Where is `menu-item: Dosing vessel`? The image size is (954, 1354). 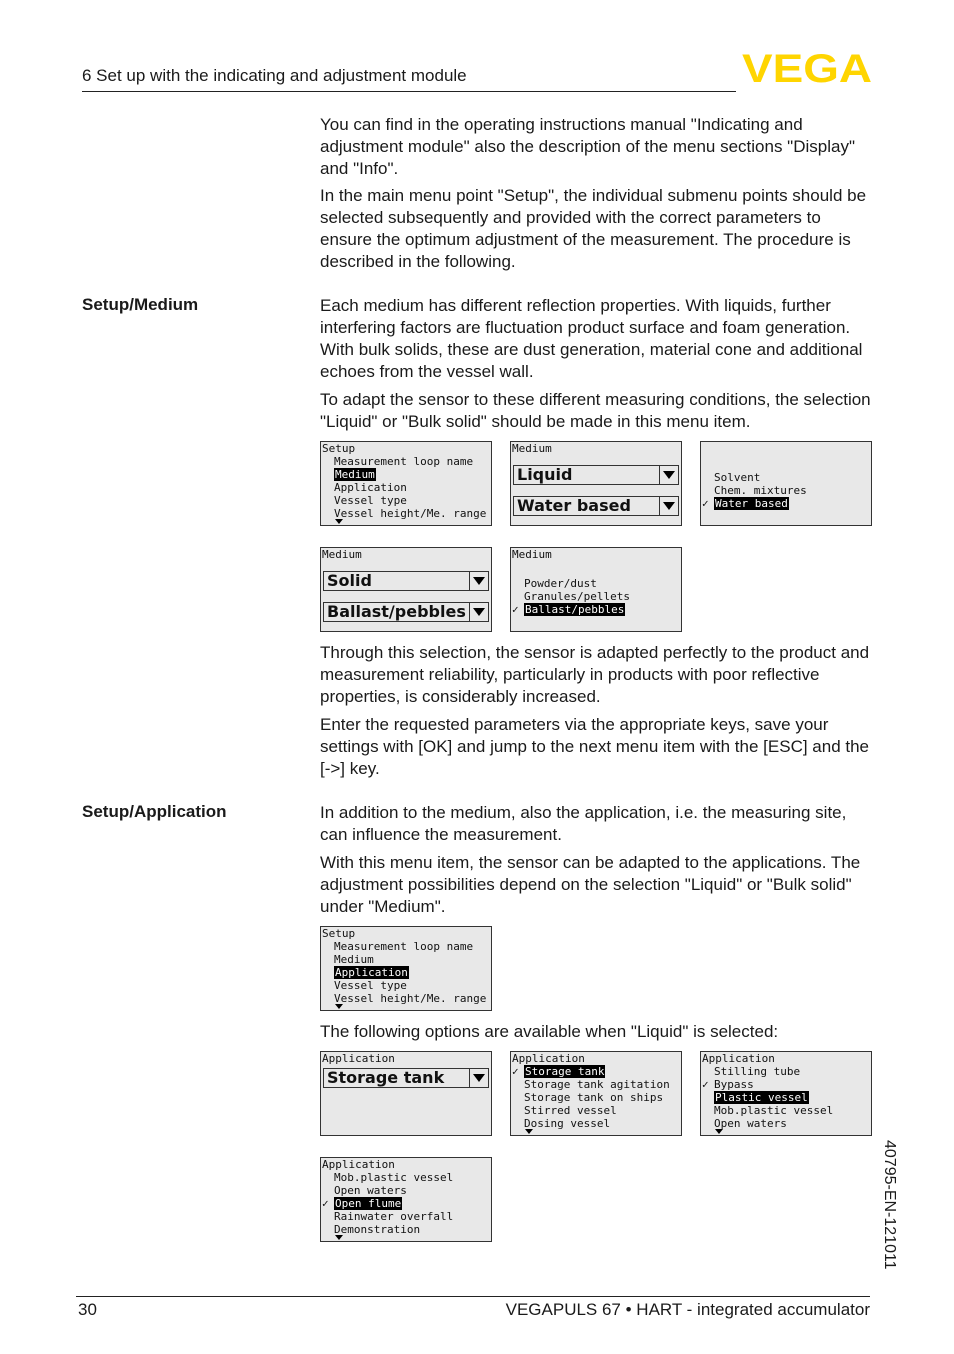
menu-item: Dosing vessel is located at coordinates (567, 1123).